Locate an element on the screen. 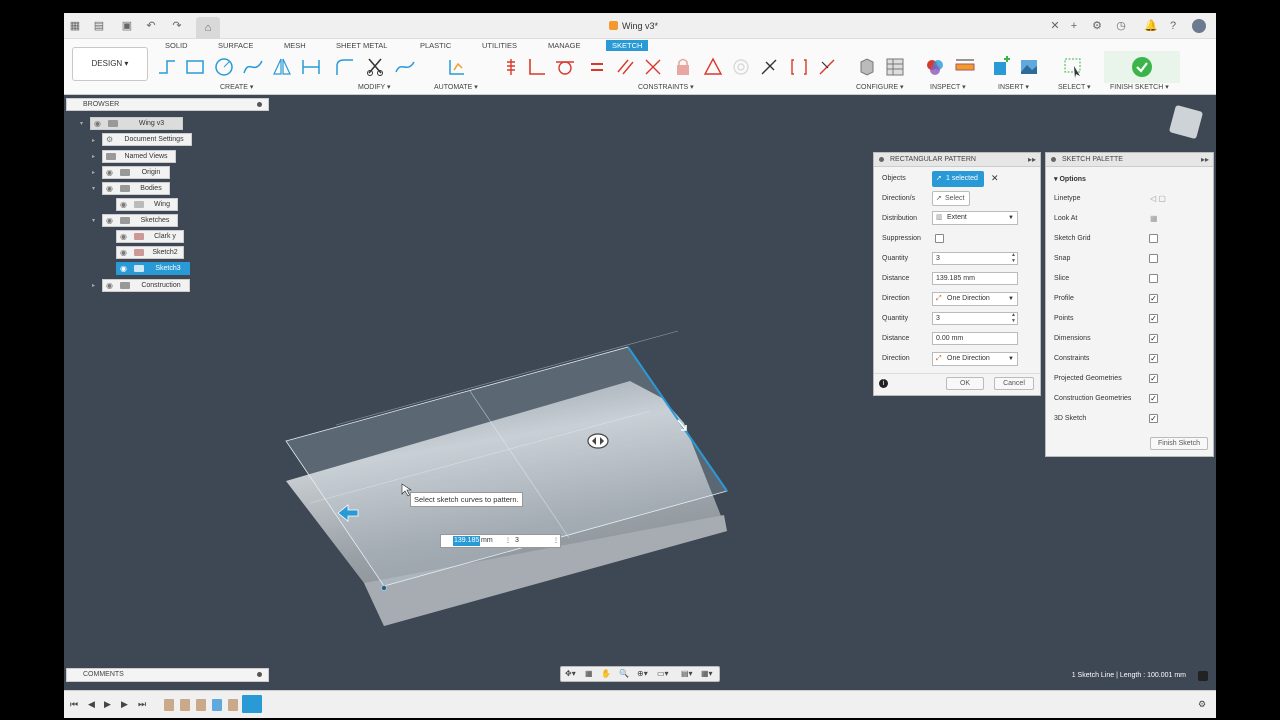  play-icon: ▶ is located at coordinates (107, 704).